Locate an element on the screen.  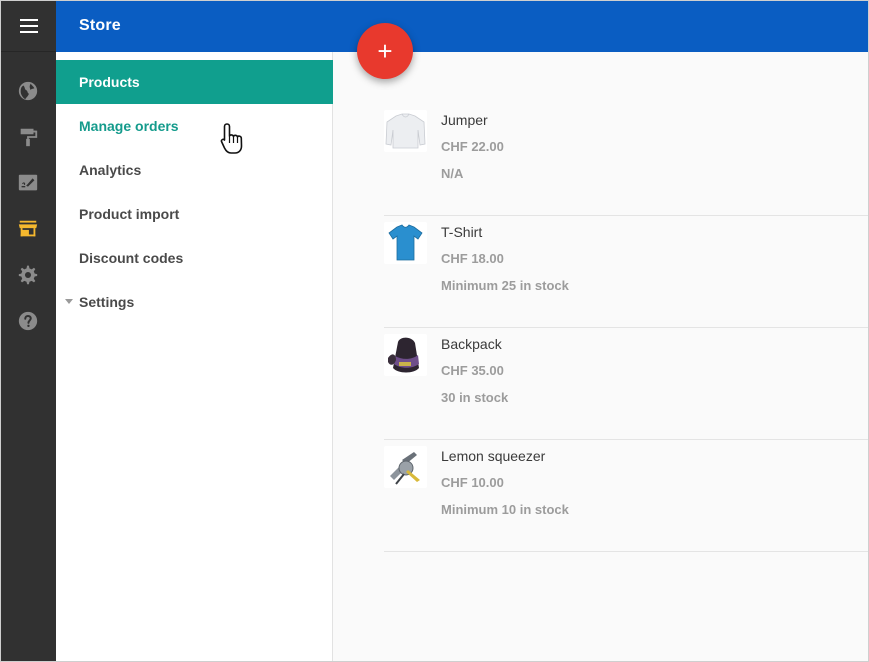
hamburger-menu-icon is located at coordinates (28, 26).